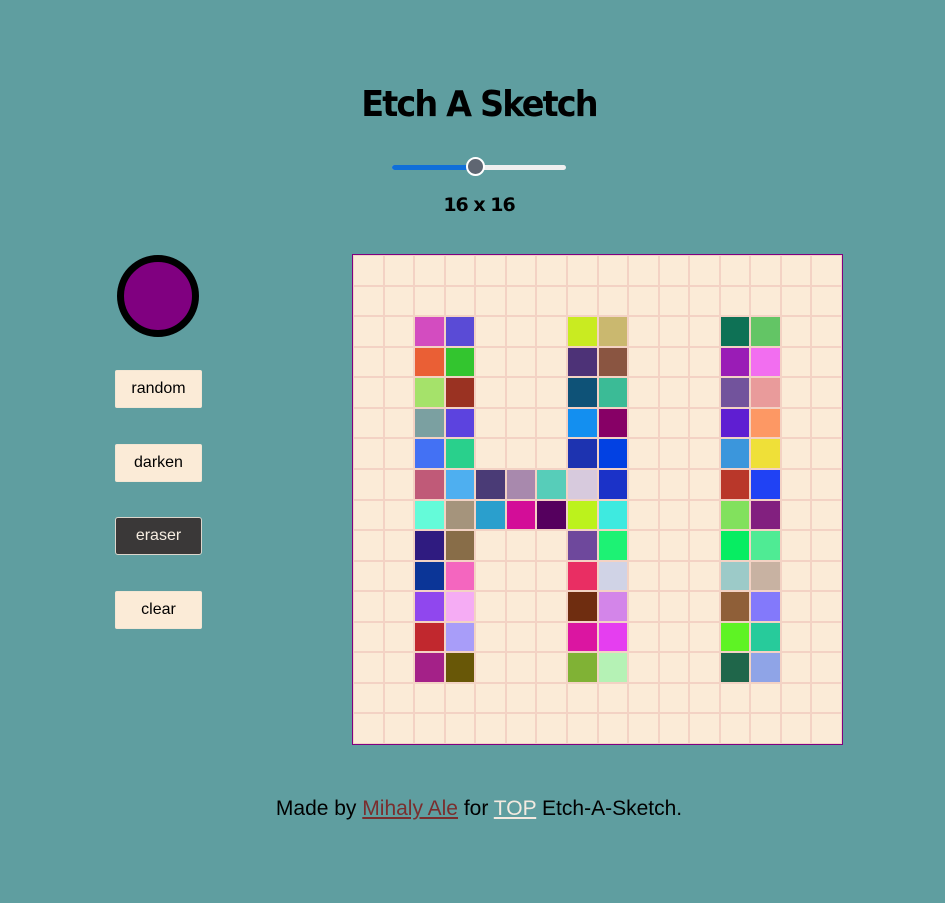 This screenshot has height=903, width=945. I want to click on top-link: TOP, so click(515, 808).